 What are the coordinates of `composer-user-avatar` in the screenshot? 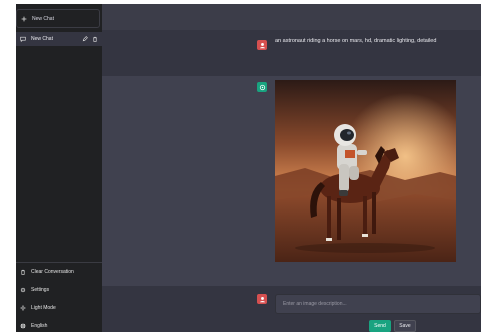 It's located at (262, 299).